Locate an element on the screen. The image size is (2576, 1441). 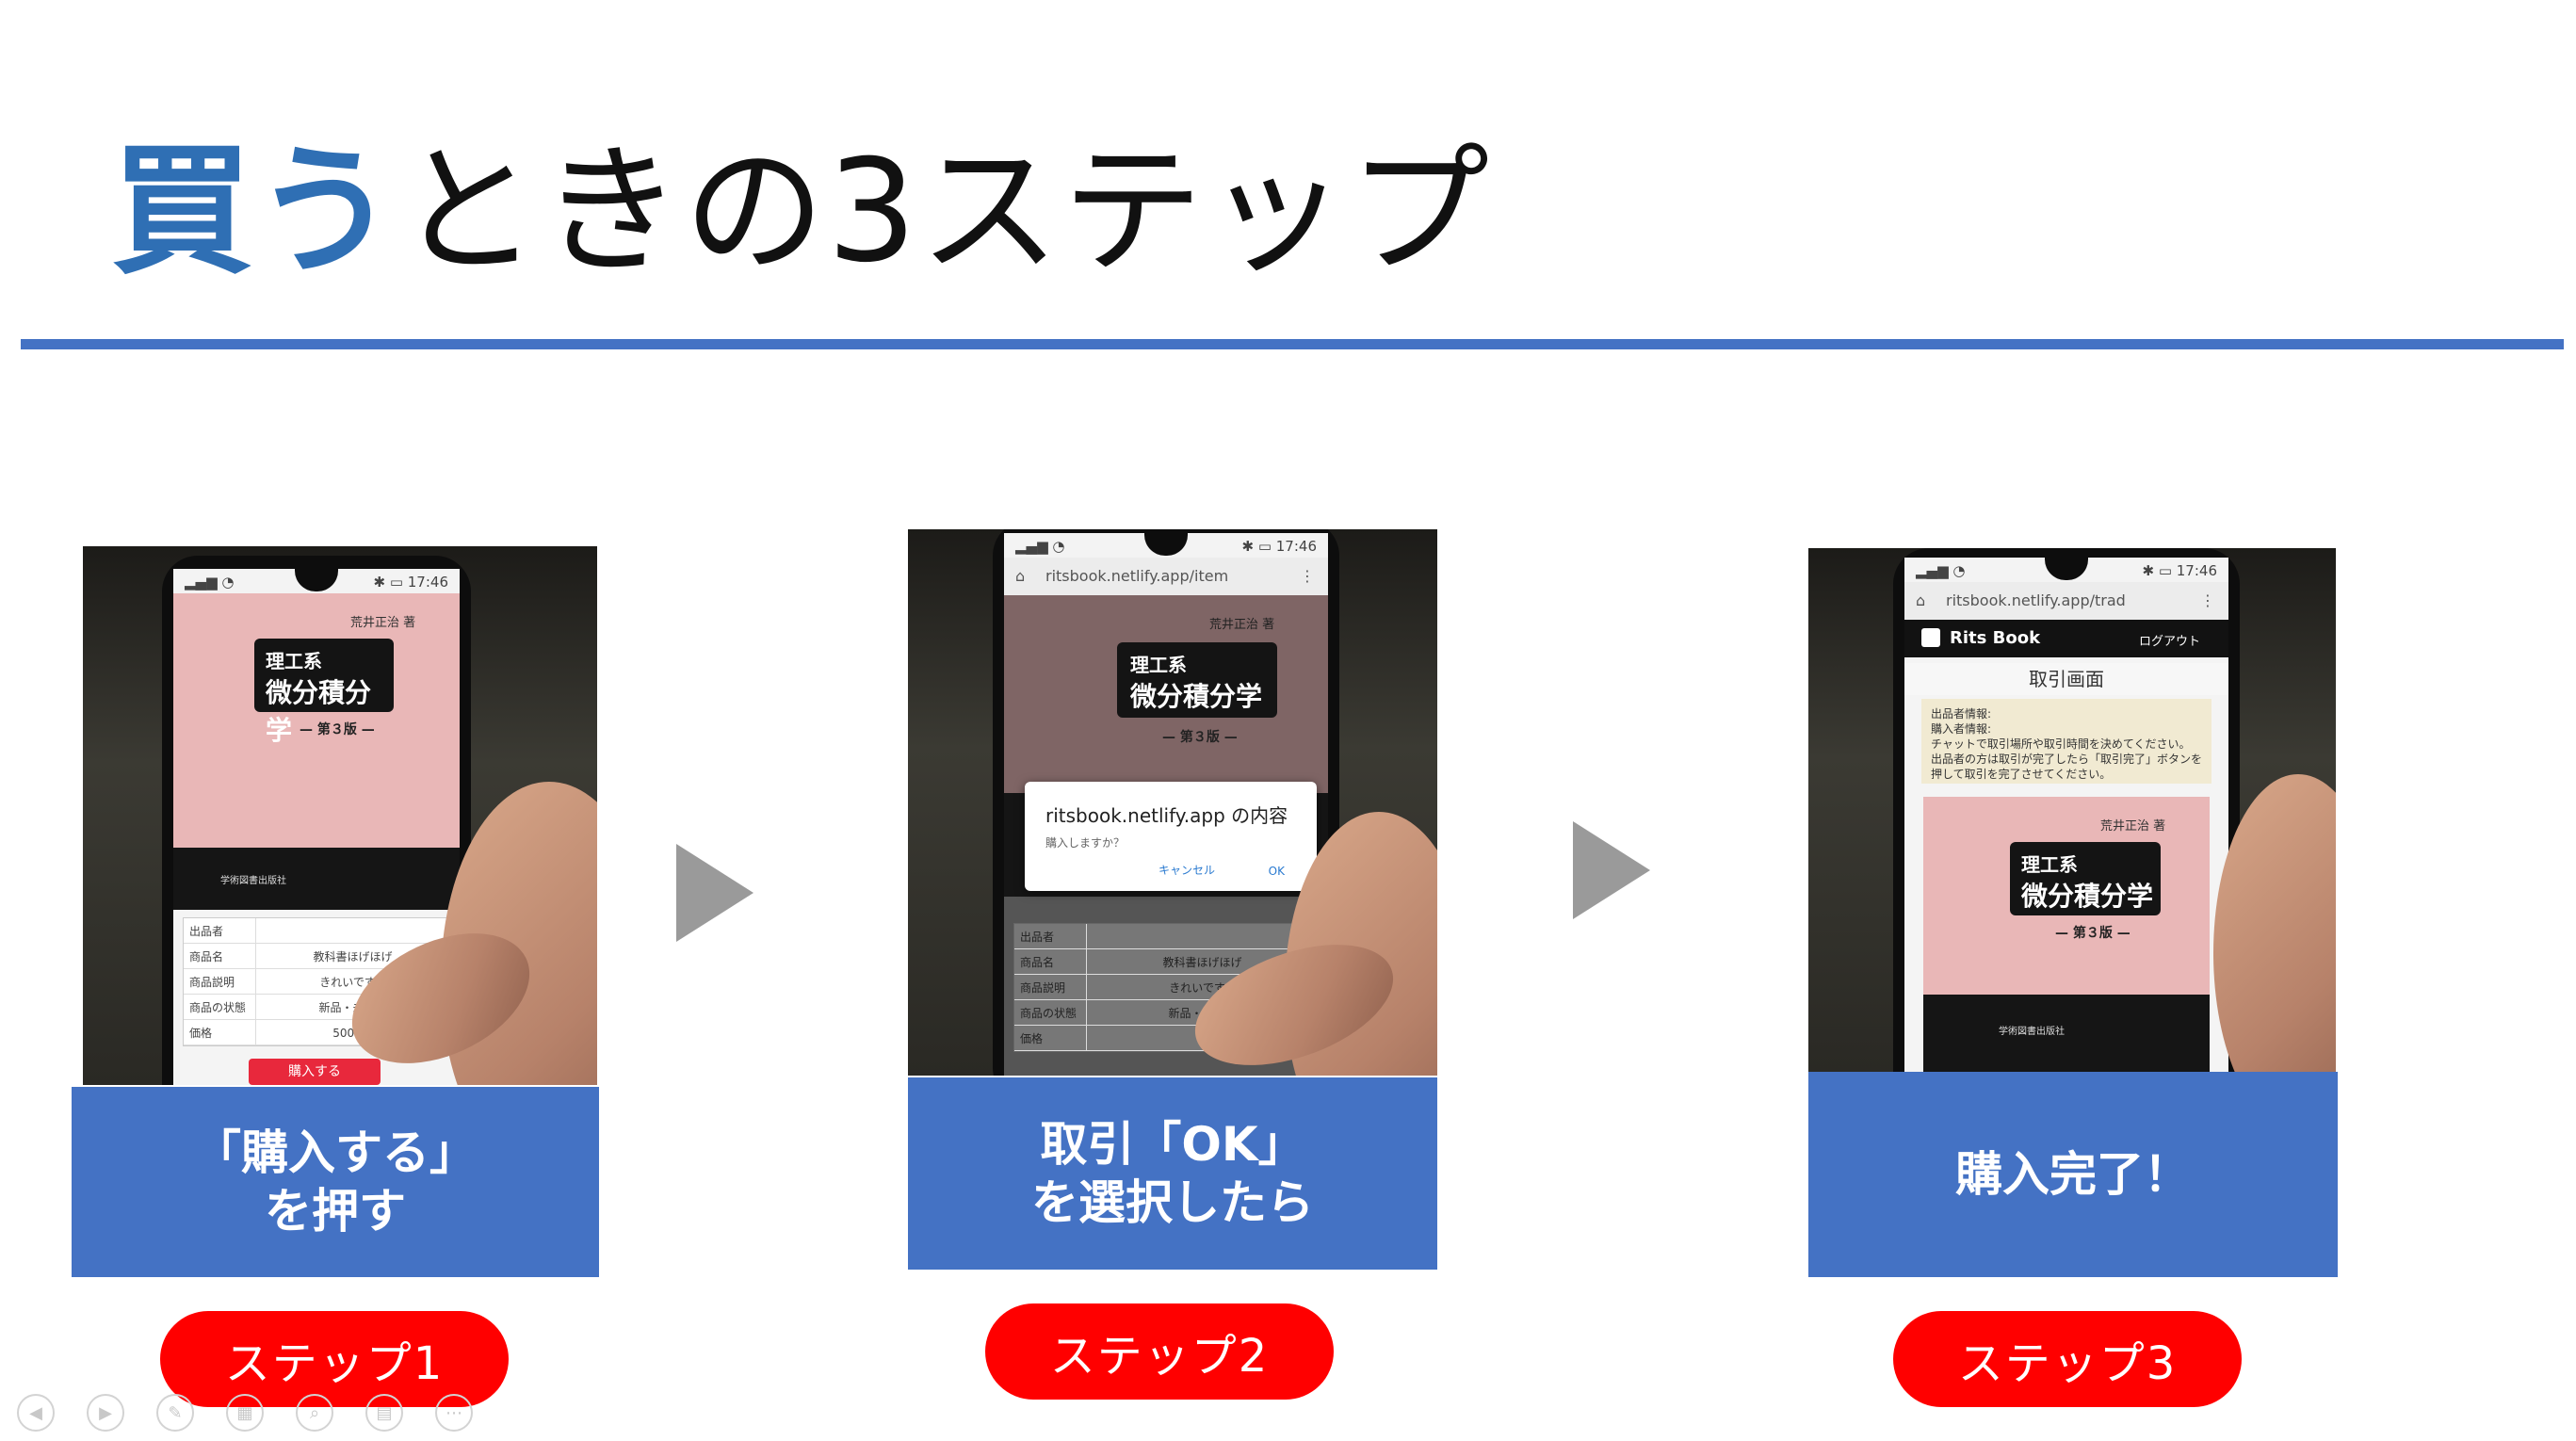
step3-caption: 購入完了！ is located at coordinates (2073, 1174).